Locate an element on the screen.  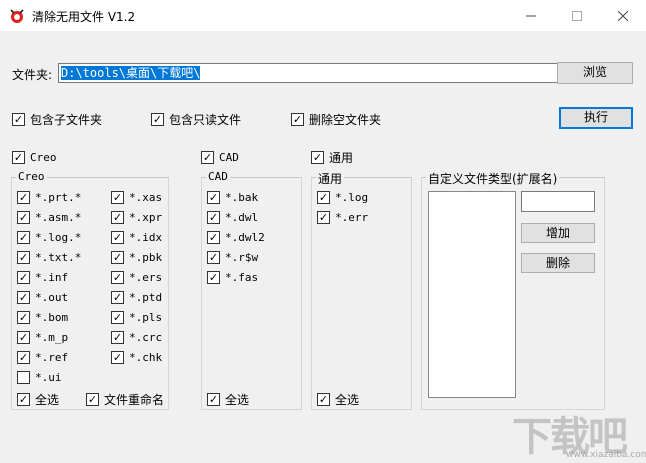
general-toggle-label: 通用 is located at coordinates (341, 158).